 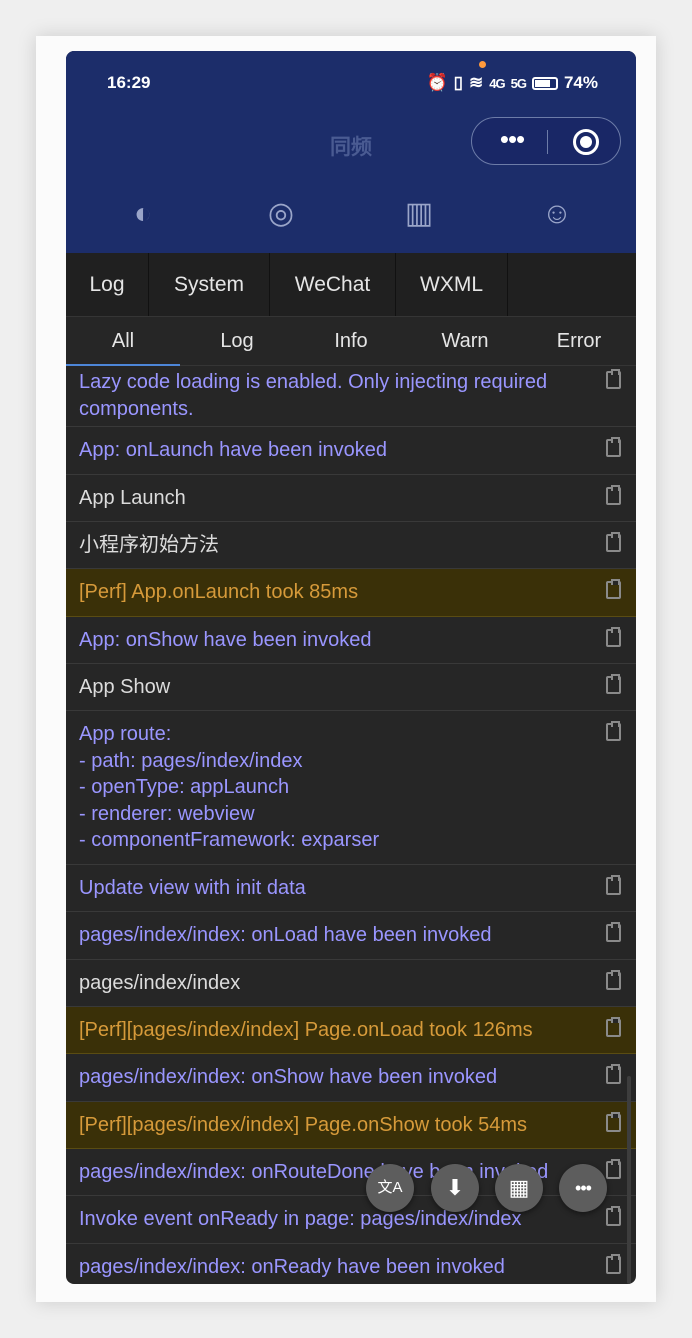 What do you see at coordinates (519, 1188) in the screenshot?
I see `grid-icon: ▦` at bounding box center [519, 1188].